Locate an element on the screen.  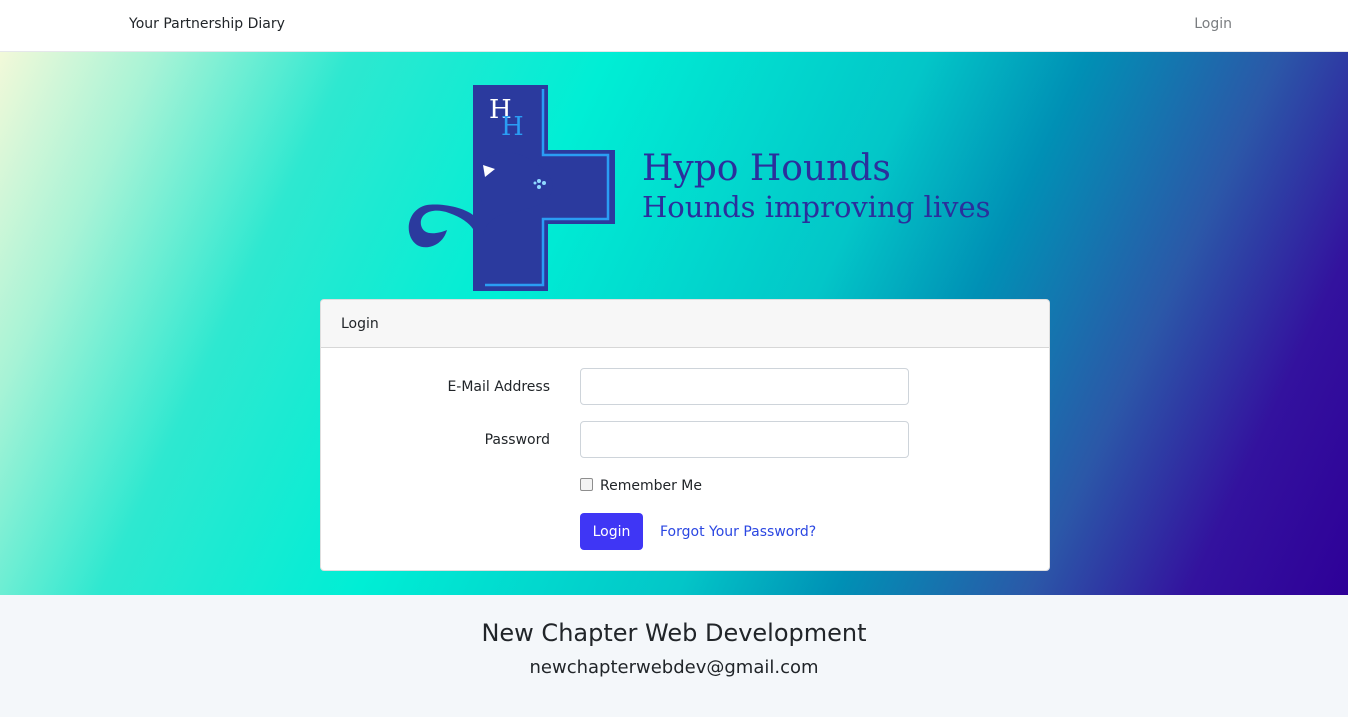
logo-title: Hypo Hounds is located at coordinates (766, 168).